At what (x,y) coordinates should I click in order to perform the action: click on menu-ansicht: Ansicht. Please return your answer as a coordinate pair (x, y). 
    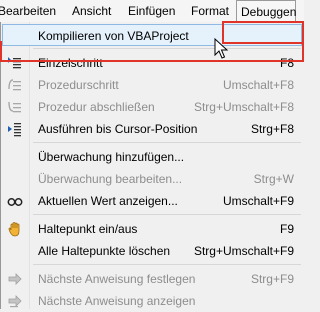
    Looking at the image, I should click on (91, 11).